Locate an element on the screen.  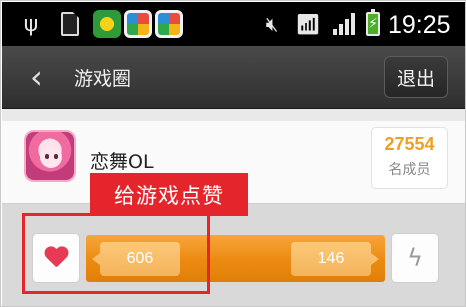
boost-button: ϟ is located at coordinates (415, 258).